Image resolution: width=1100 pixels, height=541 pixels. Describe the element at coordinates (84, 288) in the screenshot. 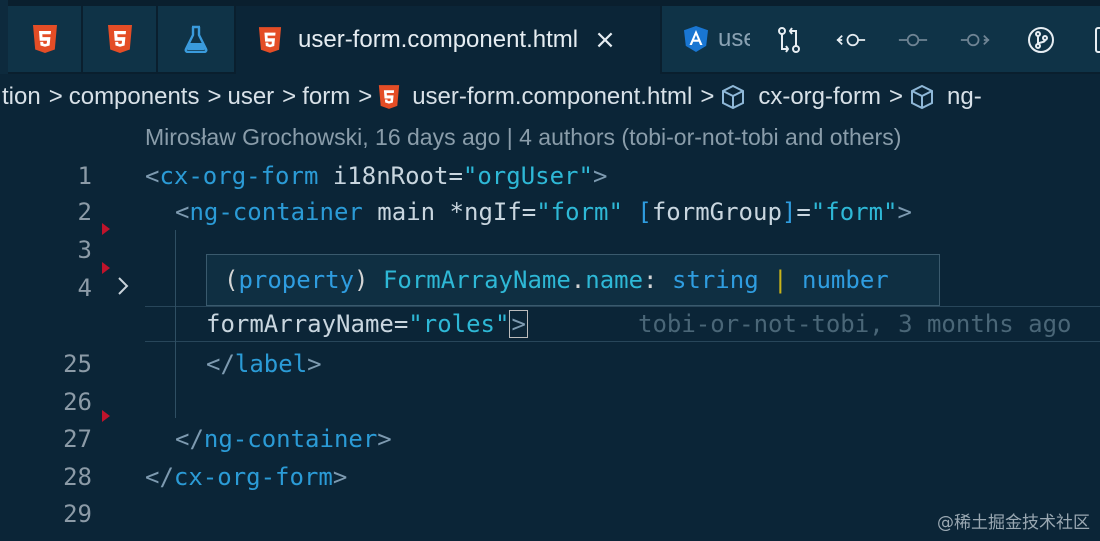

I see `line-number: 4` at that location.